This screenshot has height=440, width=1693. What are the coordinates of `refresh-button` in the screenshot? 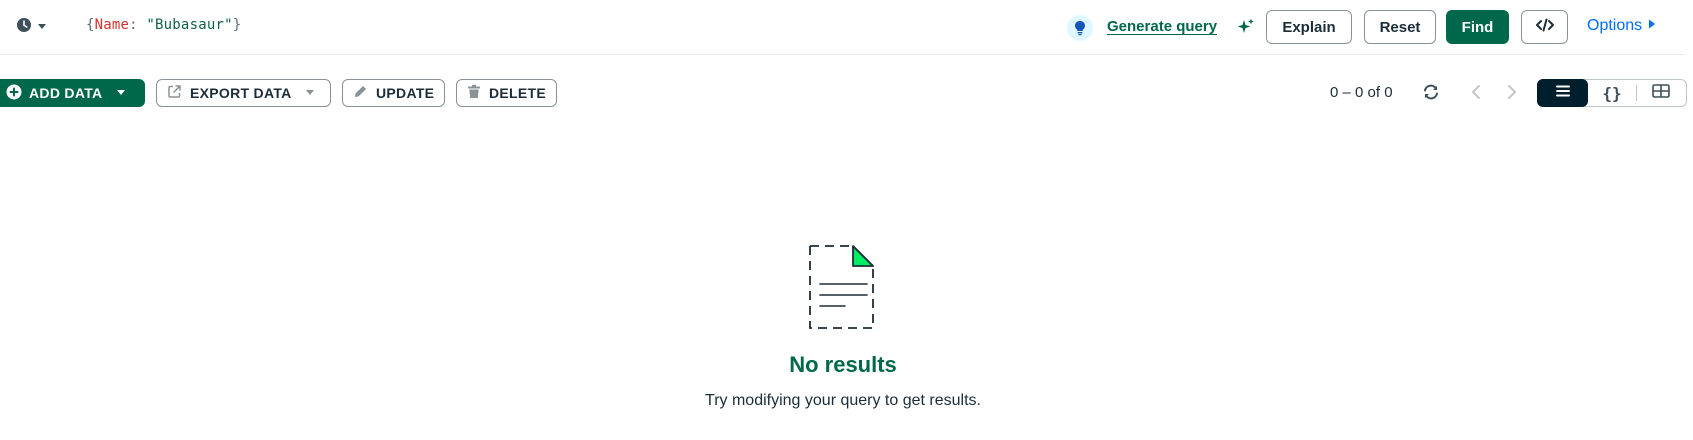 It's located at (1431, 94).